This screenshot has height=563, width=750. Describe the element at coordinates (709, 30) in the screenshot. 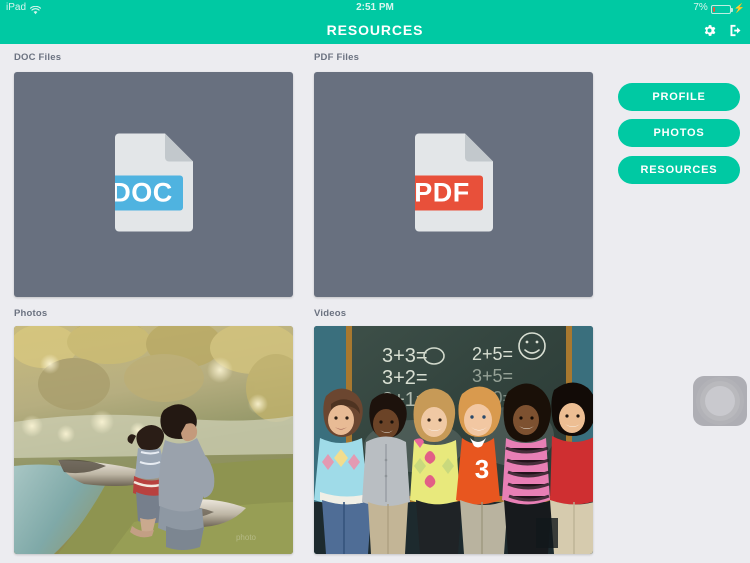

I see `gear-icon` at that location.